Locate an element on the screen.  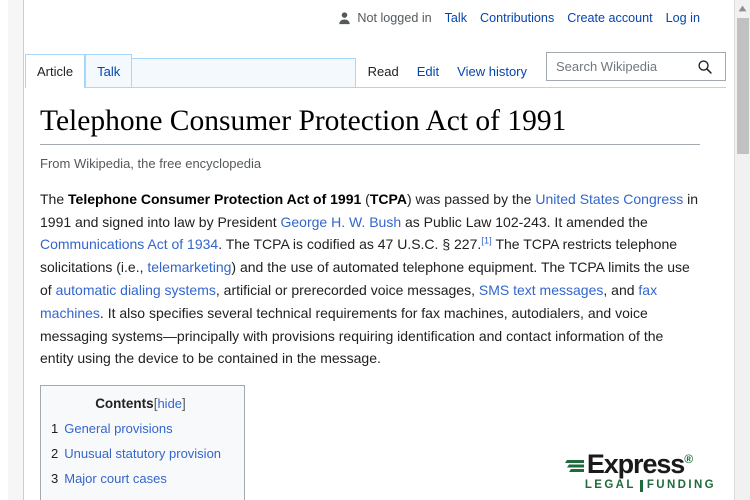
vertical-scrollbar is located at coordinates (742, 250).